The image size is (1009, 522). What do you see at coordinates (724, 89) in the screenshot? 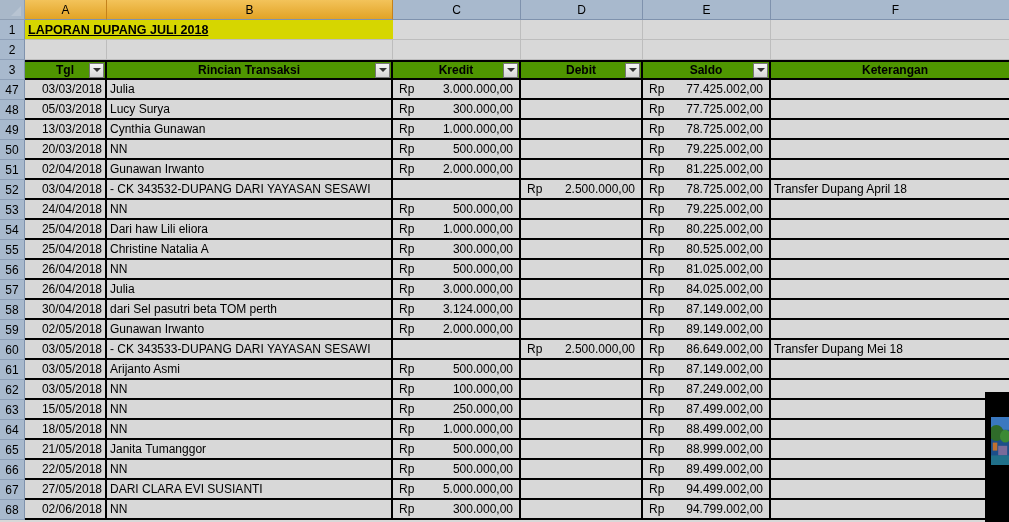
I see `amount-value: 77.425.002,00` at bounding box center [724, 89].